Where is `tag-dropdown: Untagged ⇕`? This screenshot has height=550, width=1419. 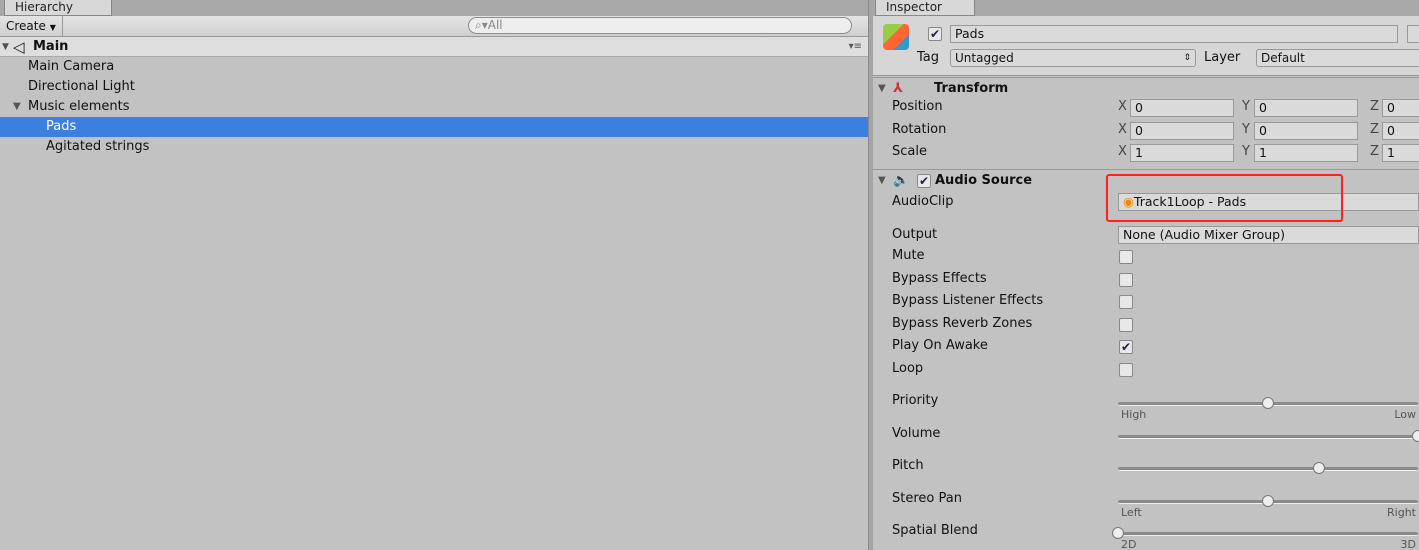 tag-dropdown: Untagged ⇕ is located at coordinates (1073, 58).